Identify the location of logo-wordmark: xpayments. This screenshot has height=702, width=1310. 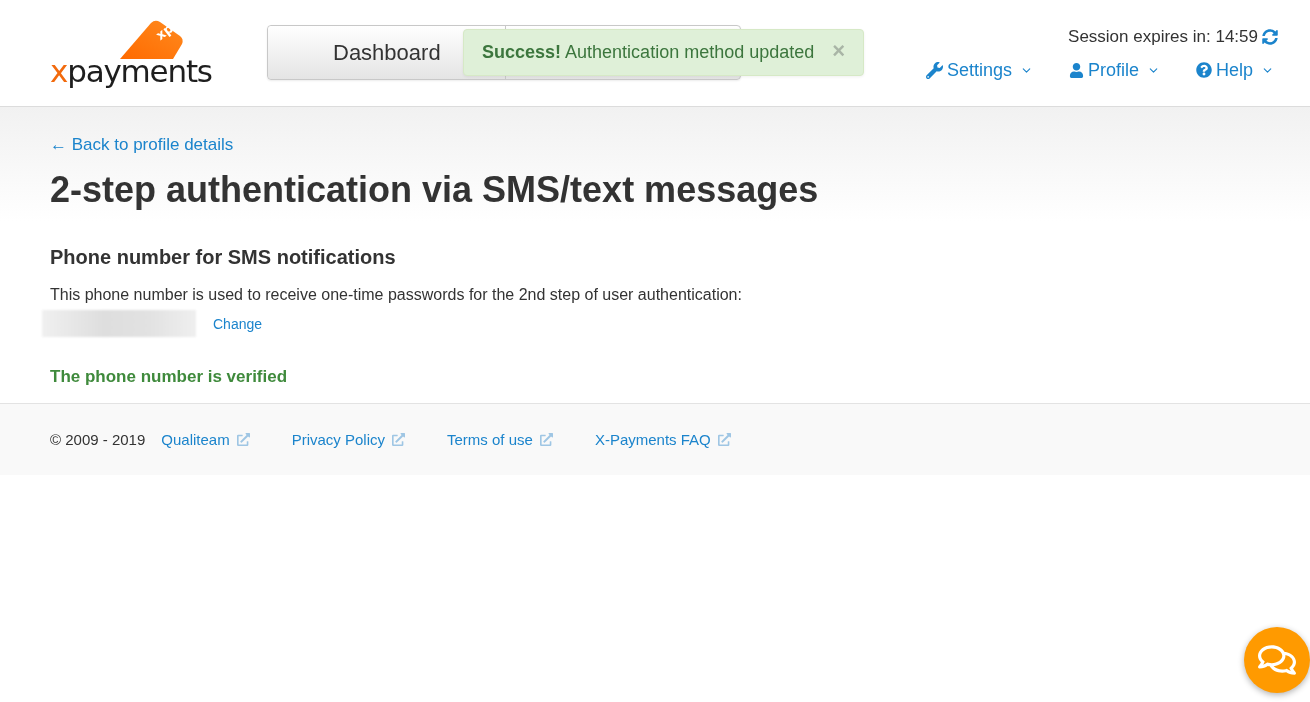
(131, 71).